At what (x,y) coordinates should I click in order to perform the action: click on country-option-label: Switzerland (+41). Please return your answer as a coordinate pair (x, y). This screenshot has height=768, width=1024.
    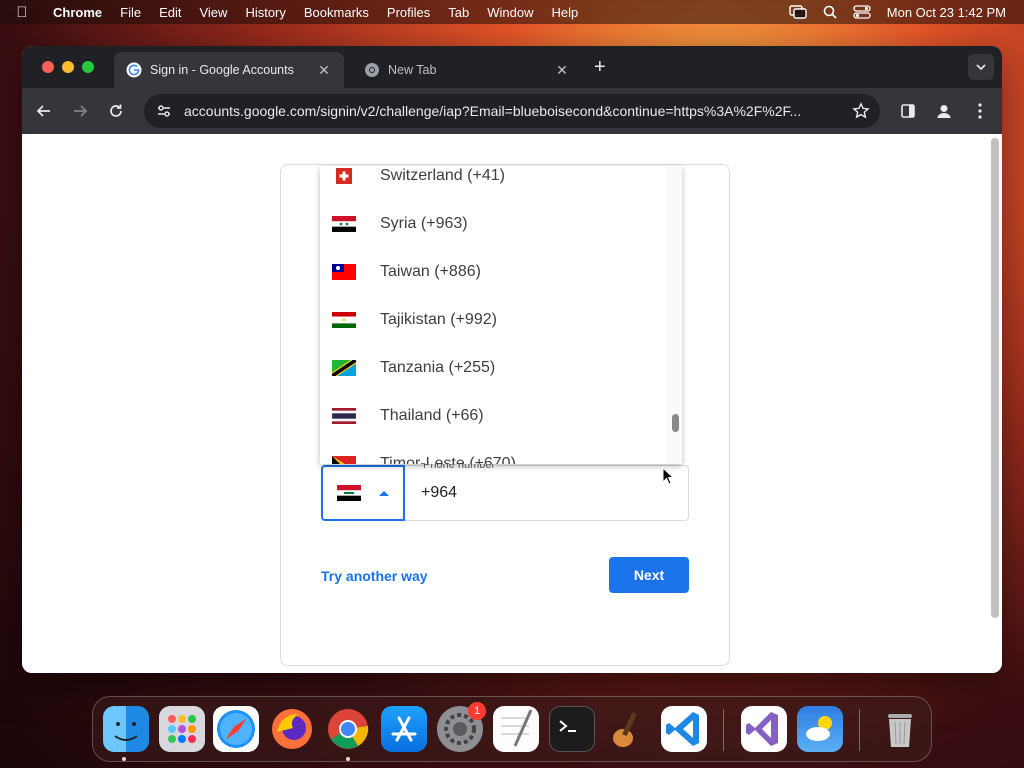
    Looking at the image, I should click on (442, 175).